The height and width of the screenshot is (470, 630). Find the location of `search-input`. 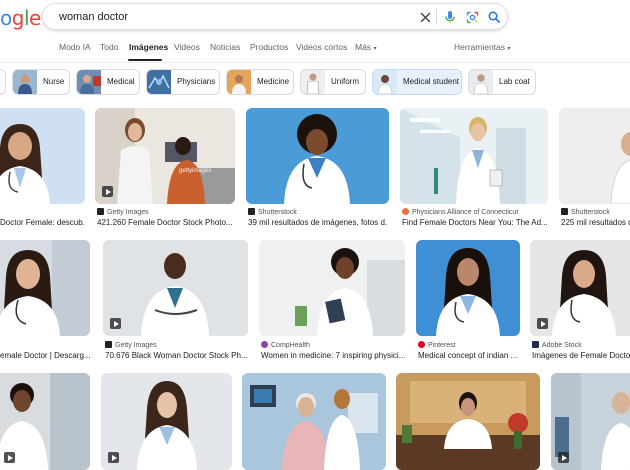

search-input is located at coordinates (229, 17).